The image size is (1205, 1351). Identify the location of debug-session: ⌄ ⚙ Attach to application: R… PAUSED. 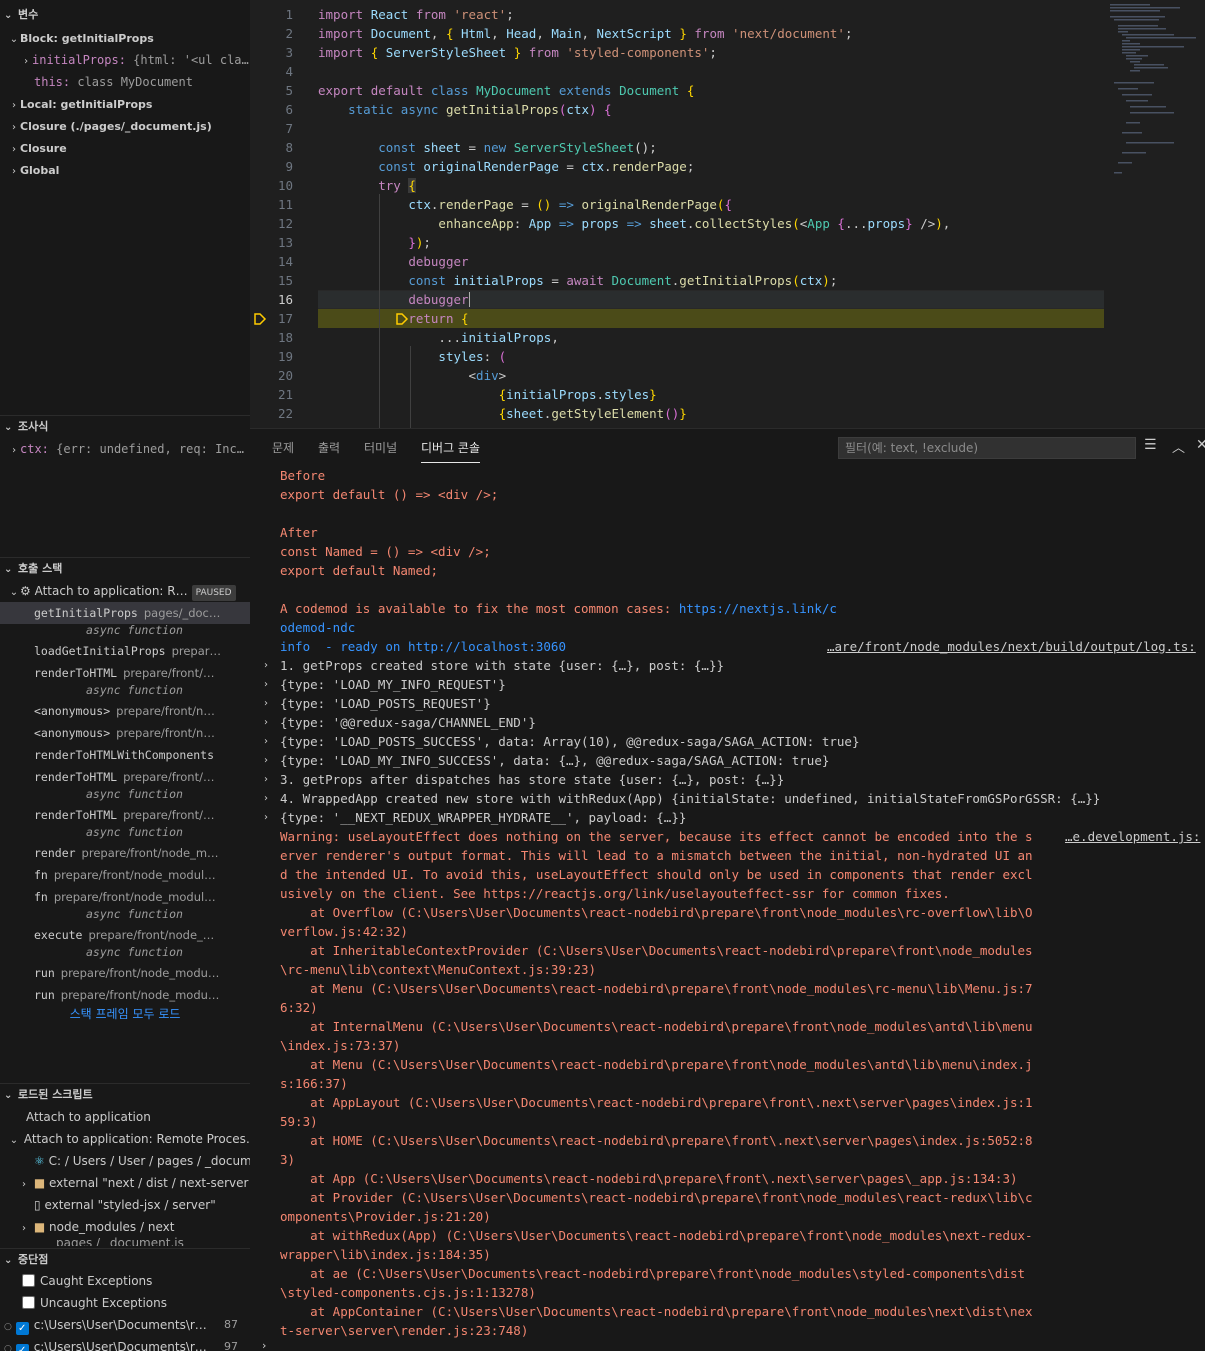
(125, 591).